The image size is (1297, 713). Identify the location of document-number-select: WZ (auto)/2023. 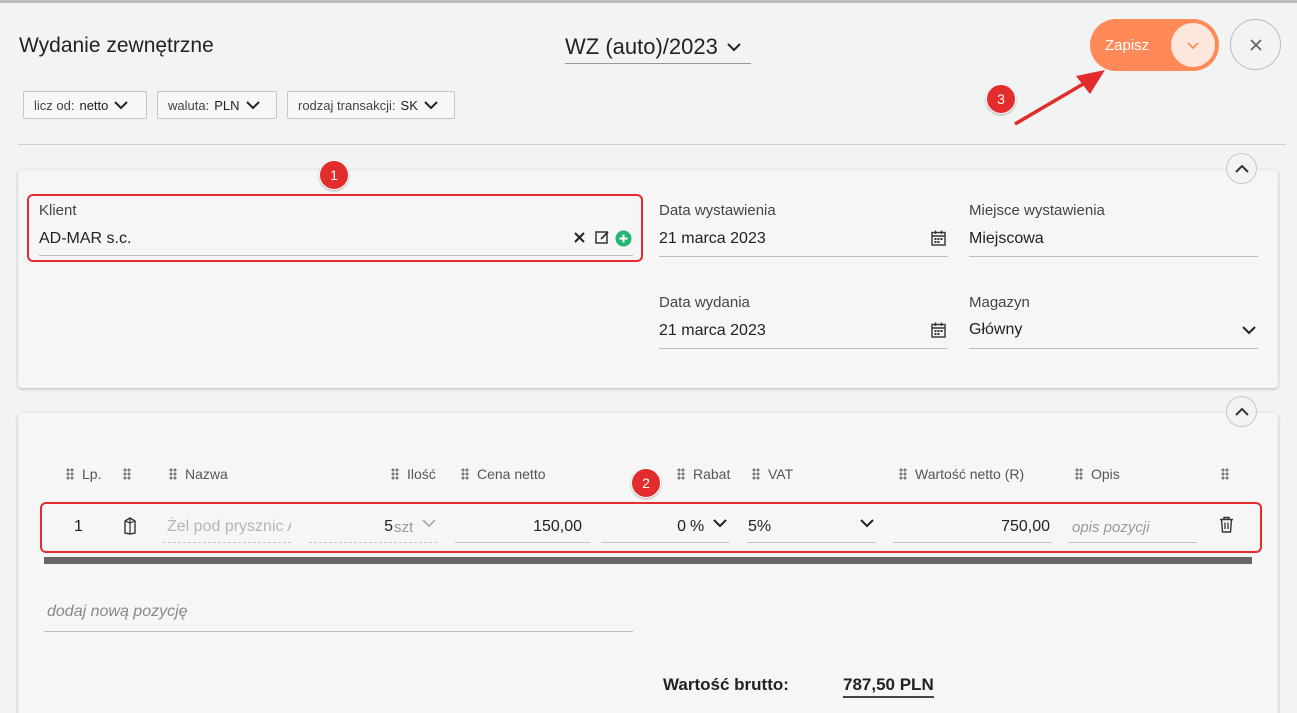
(658, 47).